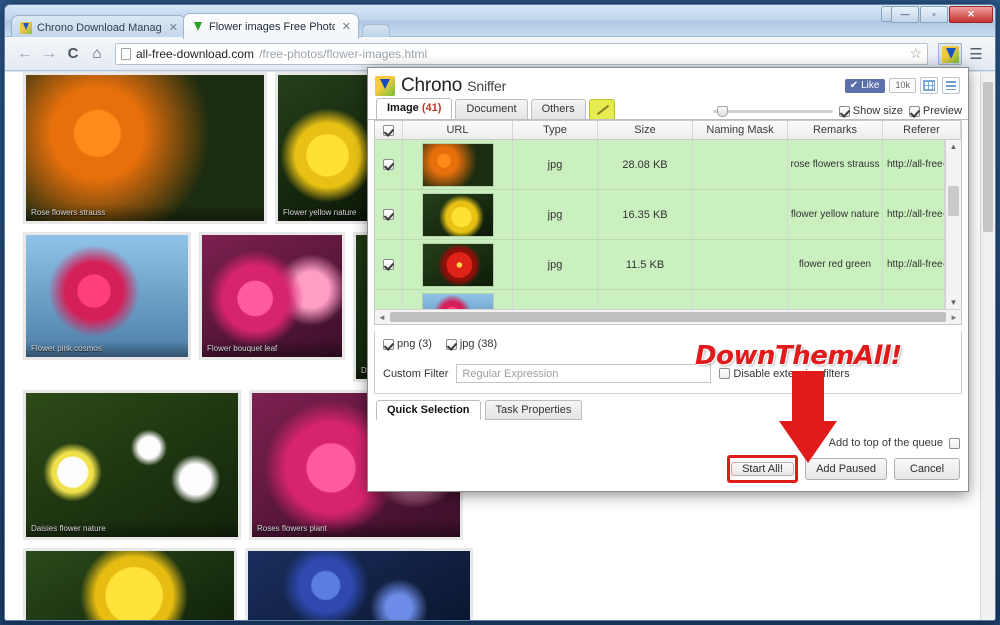 The height and width of the screenshot is (625, 1000). I want to click on page-info-icon, so click(126, 53).